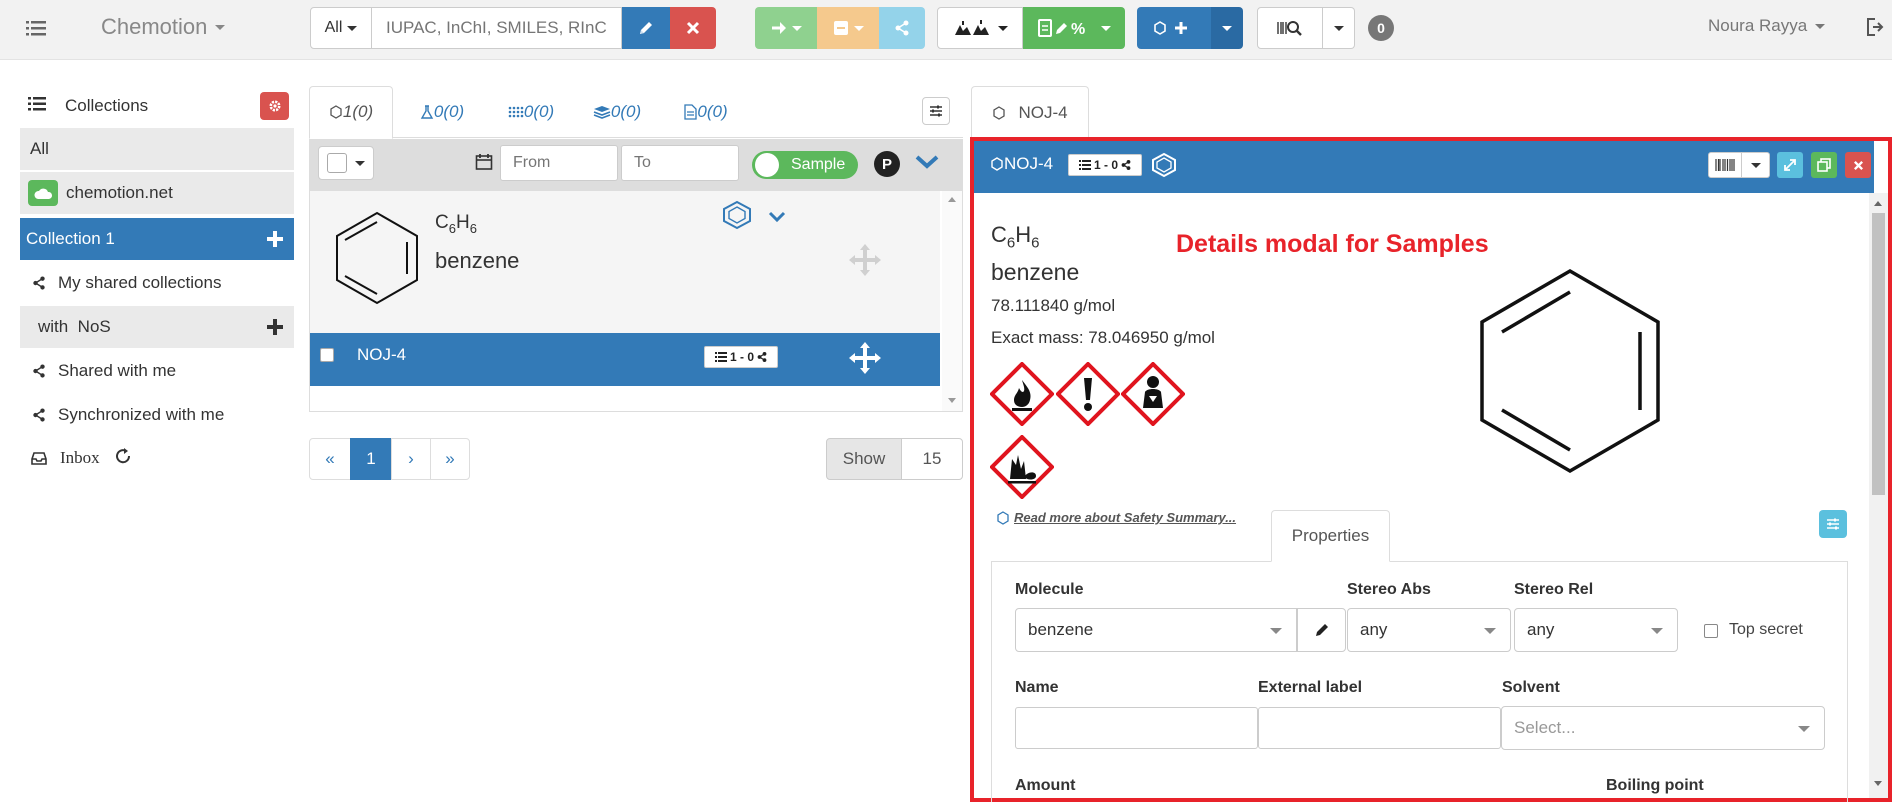  I want to click on molar-mass: 78.111840 g/mol, so click(1053, 305).